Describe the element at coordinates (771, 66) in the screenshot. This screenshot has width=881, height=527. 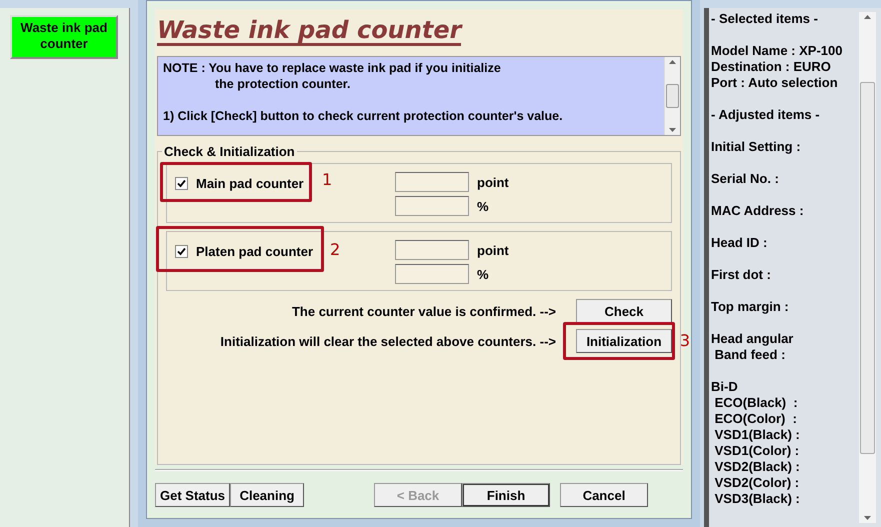
I see `info-text: Destination : EURO` at that location.